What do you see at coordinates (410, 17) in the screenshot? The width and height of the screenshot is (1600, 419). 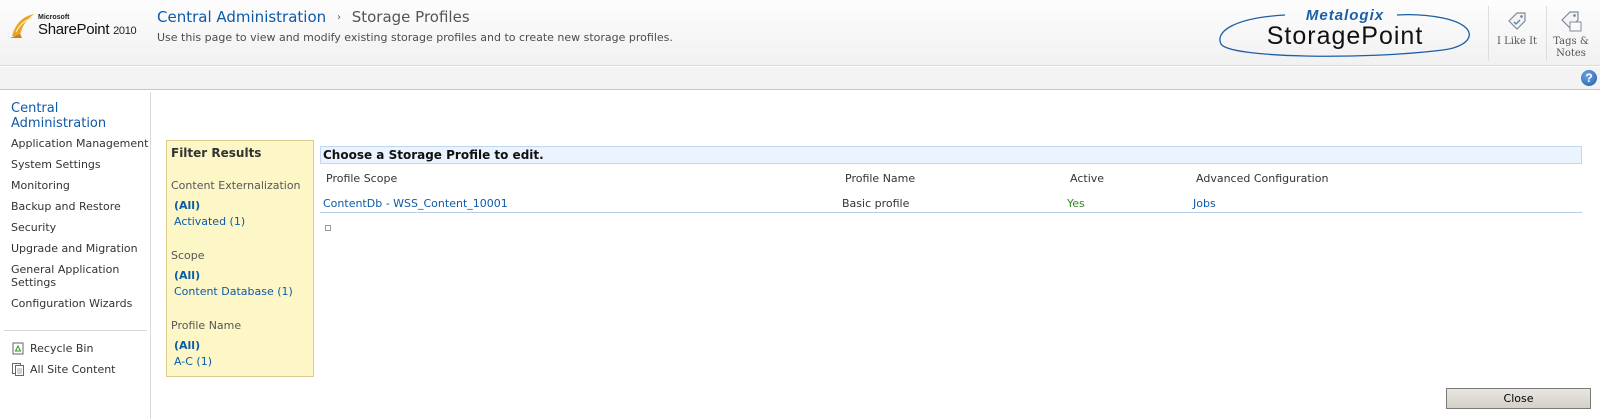 I see `page-title: Storage Profiles` at bounding box center [410, 17].